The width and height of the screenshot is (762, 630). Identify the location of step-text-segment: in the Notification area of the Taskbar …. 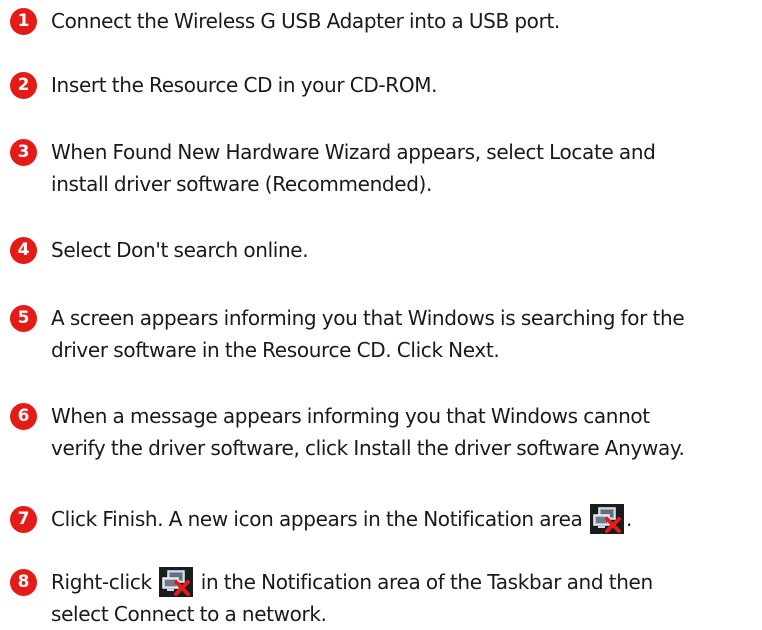
(426, 582).